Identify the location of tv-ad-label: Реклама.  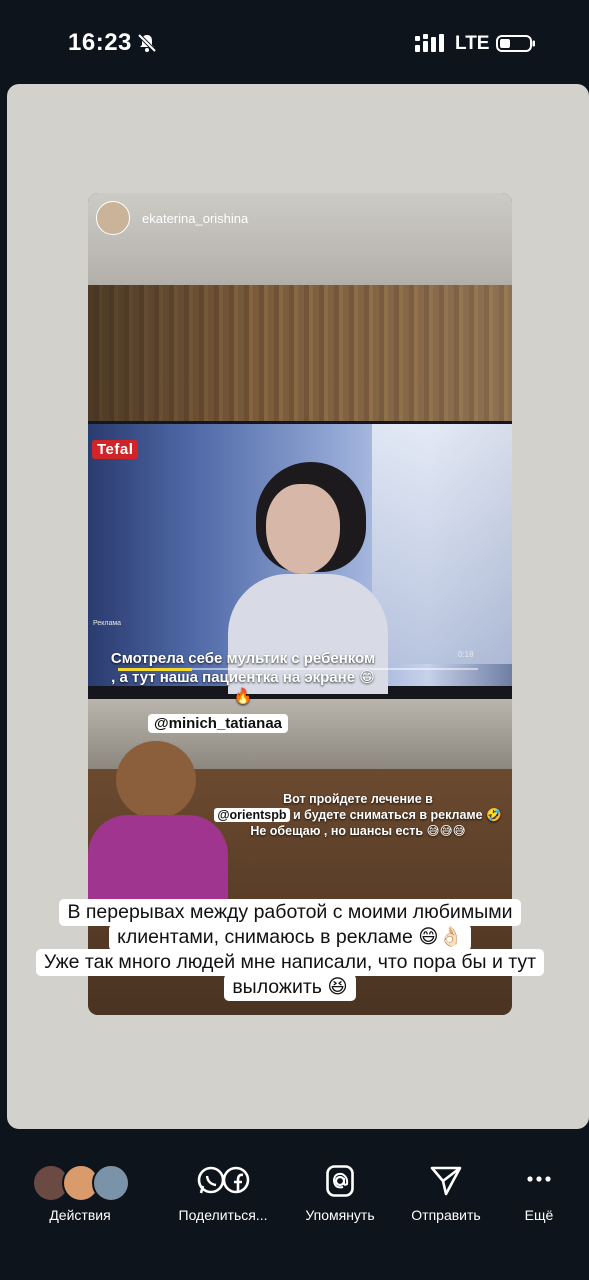
(107, 623).